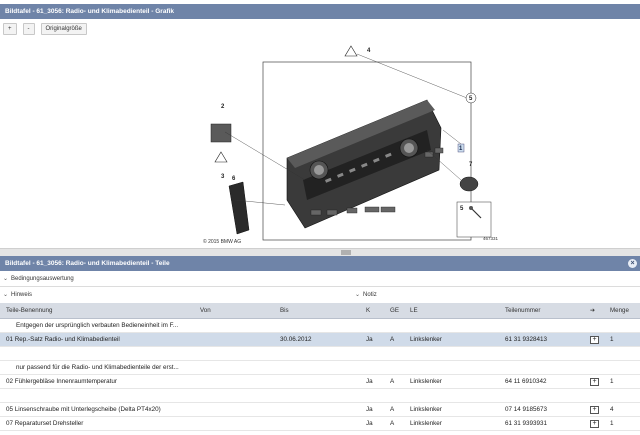 Image resolution: width=640 pixels, height=435 pixels. I want to click on part-2-sensor, so click(221, 133).